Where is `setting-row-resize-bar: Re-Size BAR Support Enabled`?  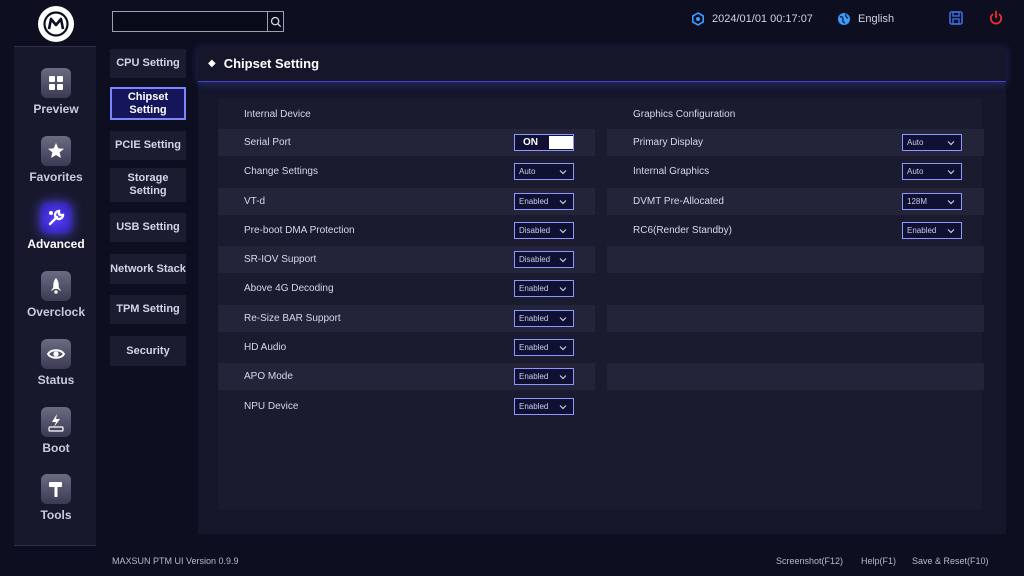
setting-row-resize-bar: Re-Size BAR Support Enabled is located at coordinates (406, 318).